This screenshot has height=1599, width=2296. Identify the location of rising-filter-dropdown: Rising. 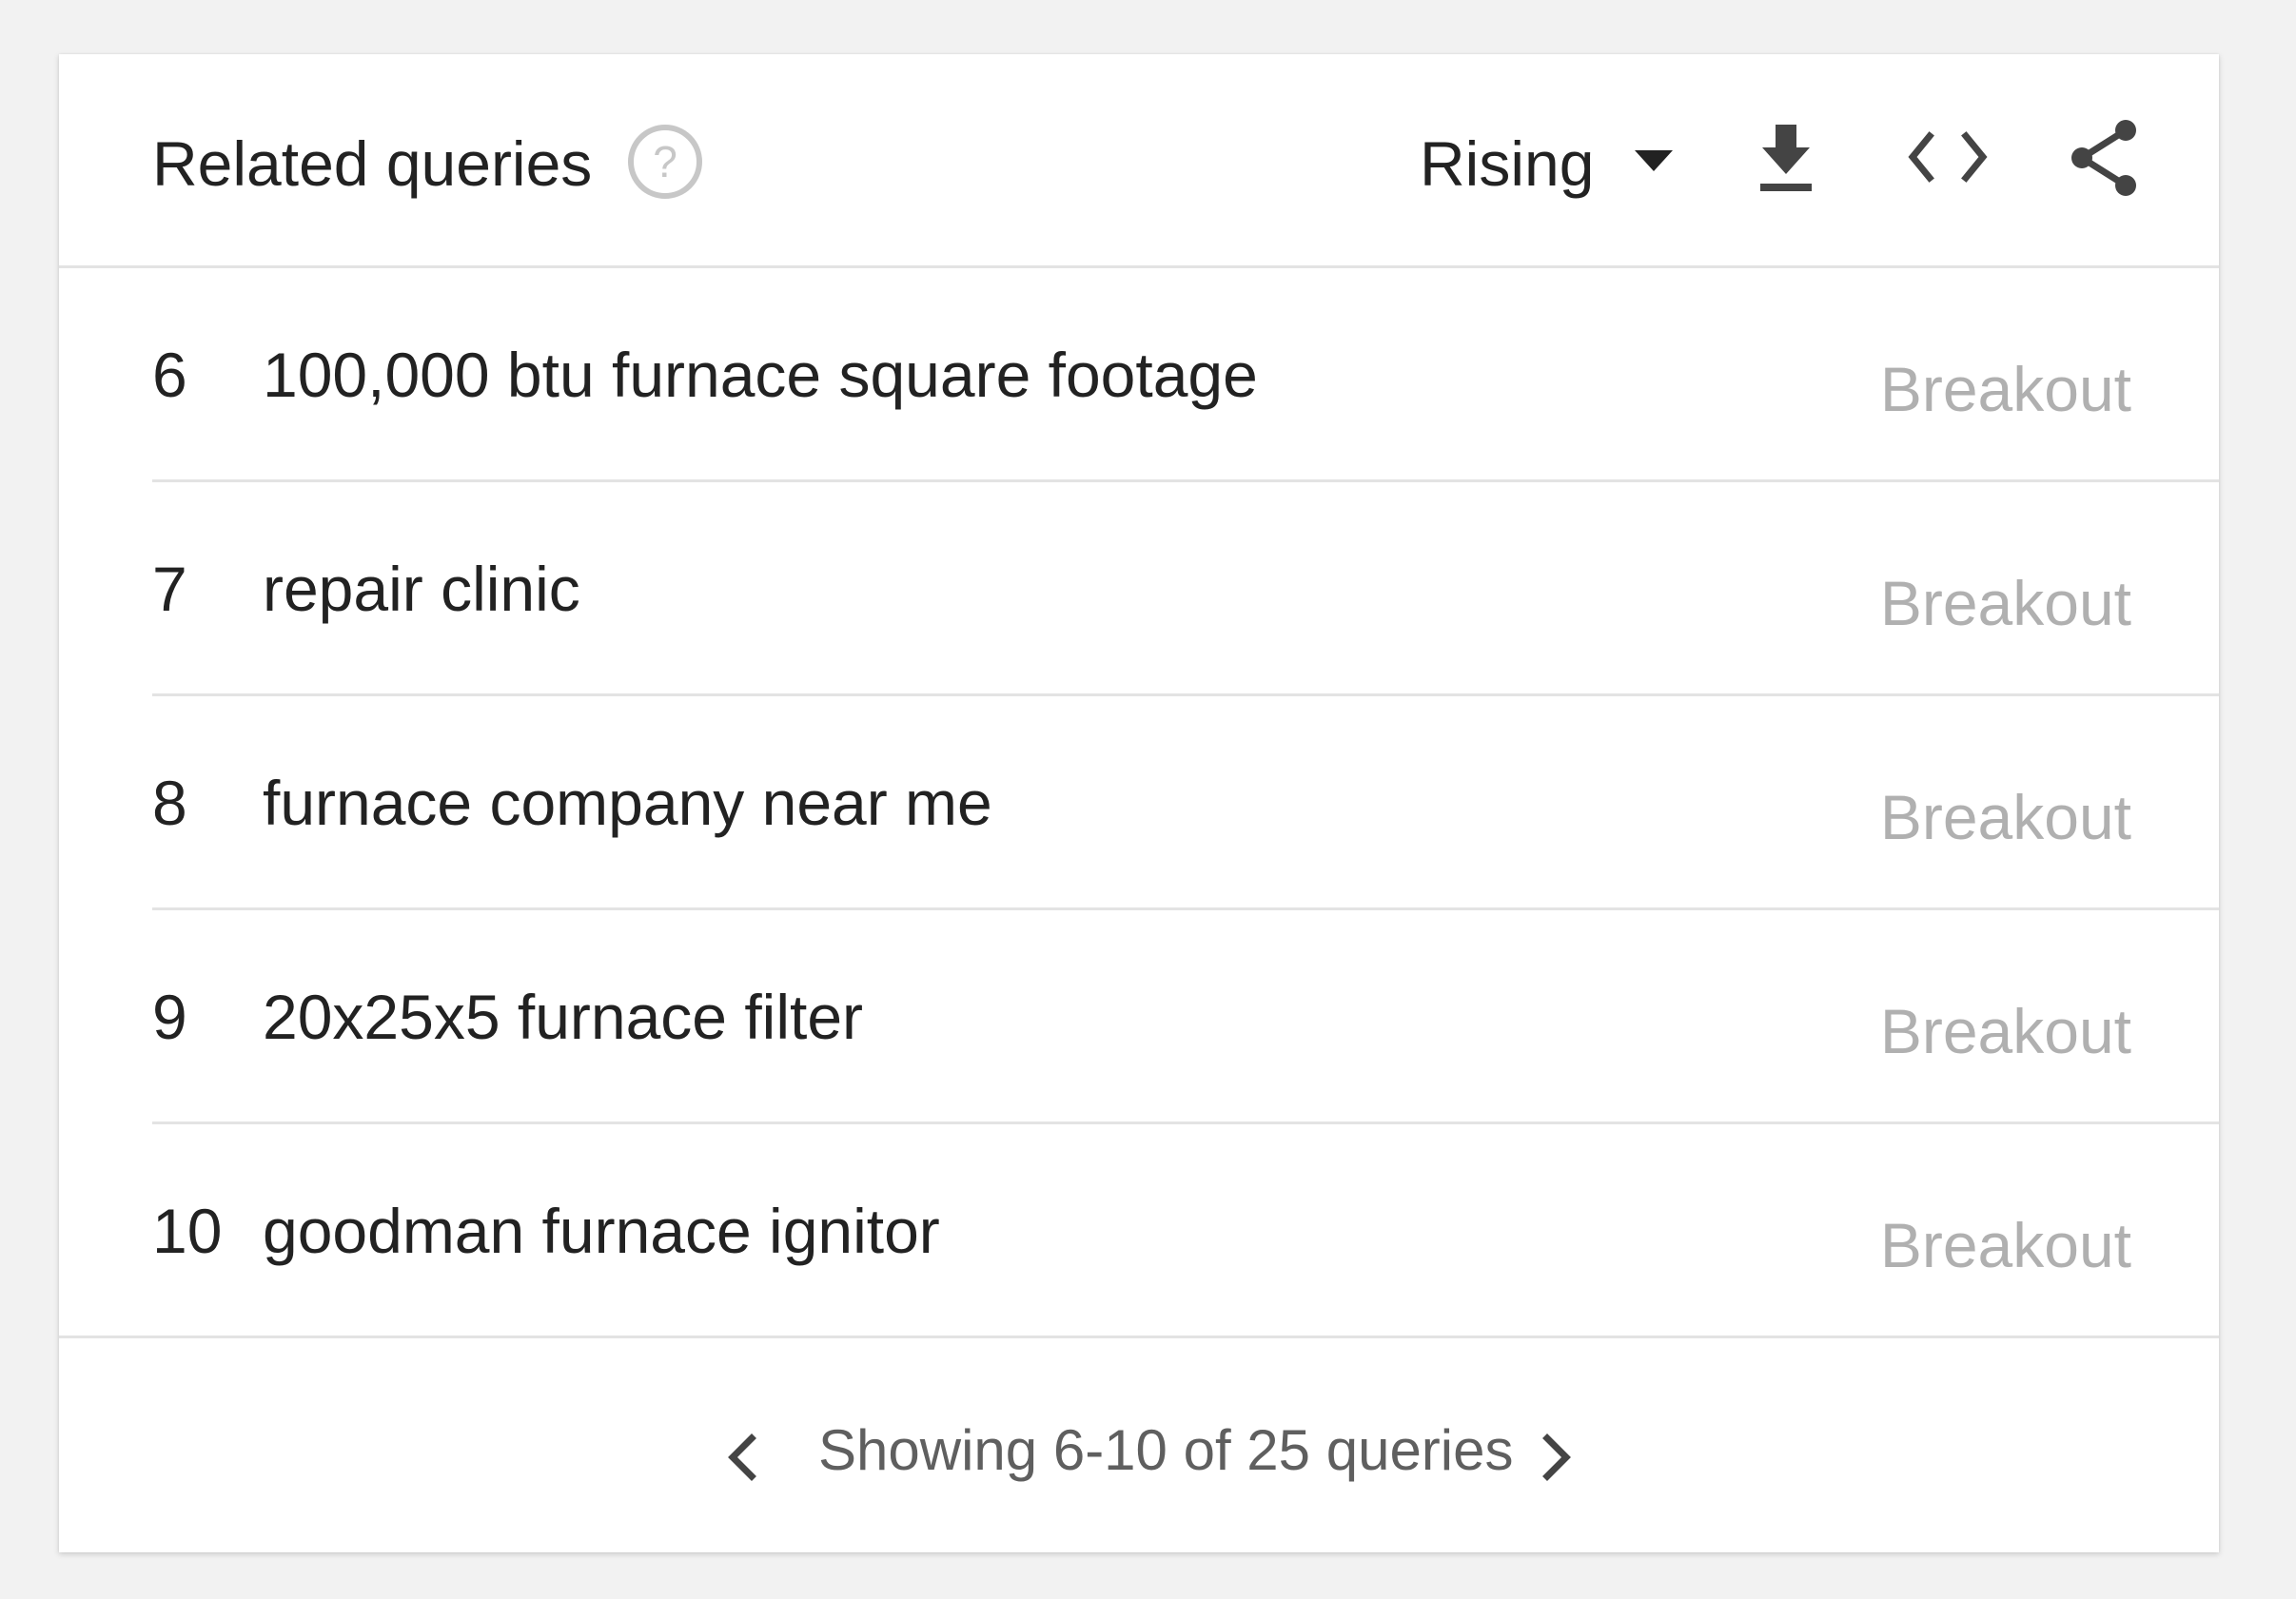
(1556, 160).